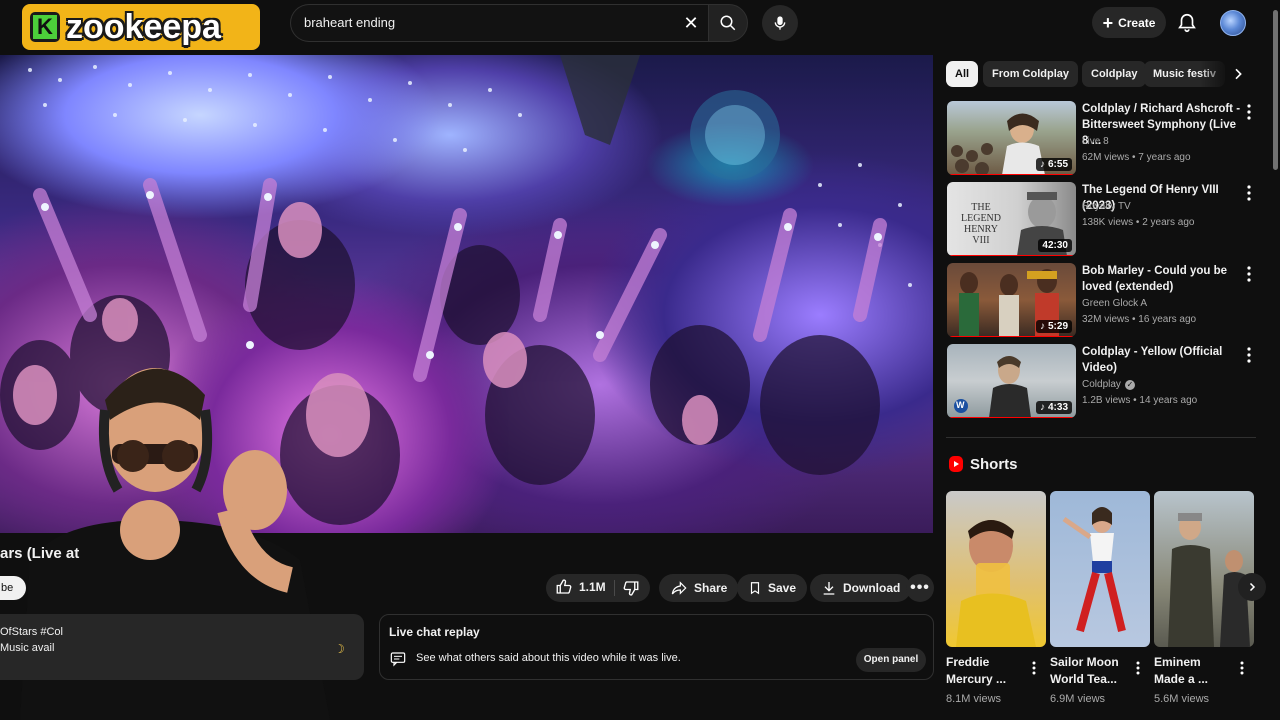  Describe the element at coordinates (31, 632) in the screenshot. I see `description-line-1: OfStars #Col` at that location.